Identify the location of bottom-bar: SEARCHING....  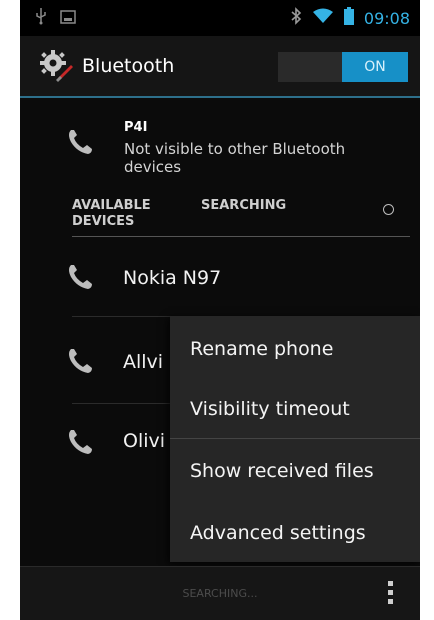
(220, 593).